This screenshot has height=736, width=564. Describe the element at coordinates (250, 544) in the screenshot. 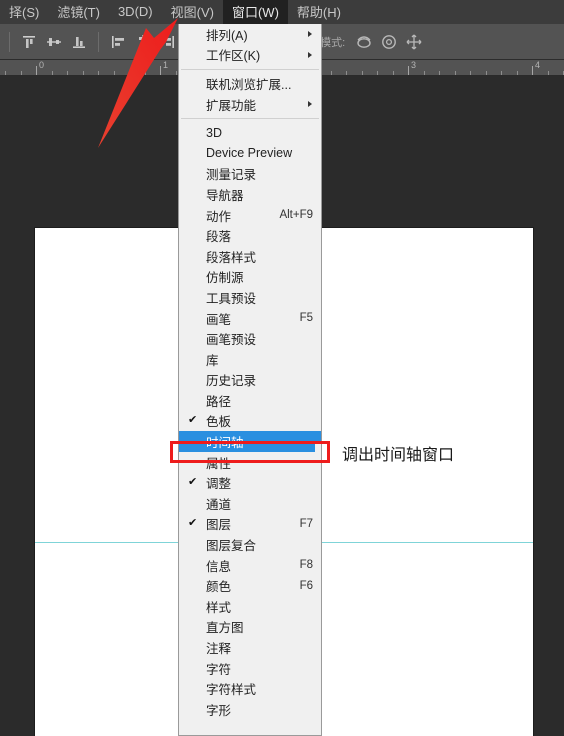

I see `menu-item-图层复合: 图层复合` at that location.